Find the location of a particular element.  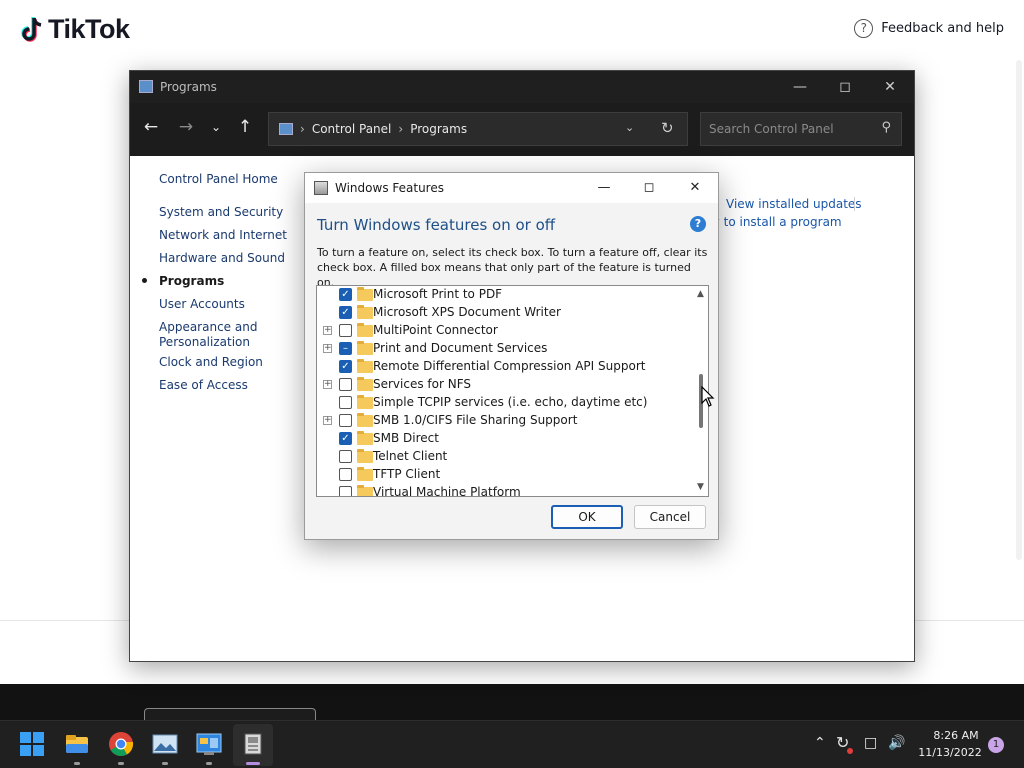

maximize-button: ◻ is located at coordinates (845, 87).